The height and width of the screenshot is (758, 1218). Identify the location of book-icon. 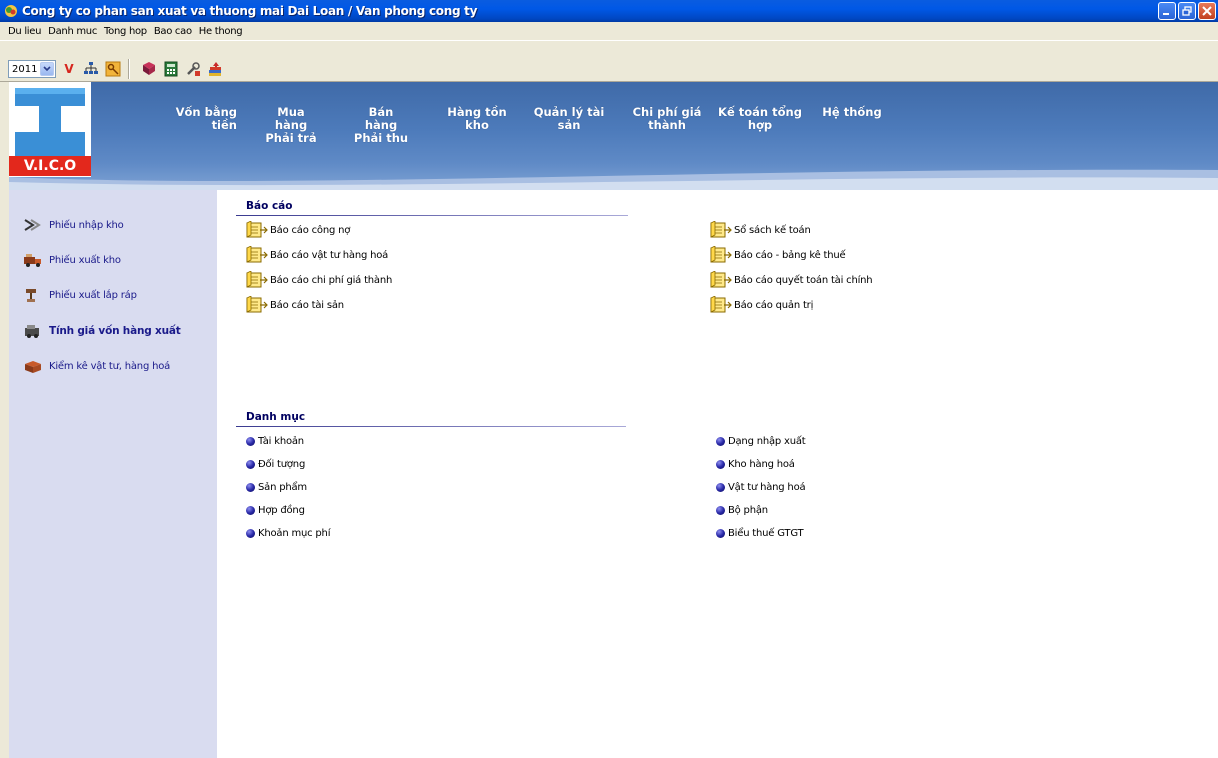
(149, 69).